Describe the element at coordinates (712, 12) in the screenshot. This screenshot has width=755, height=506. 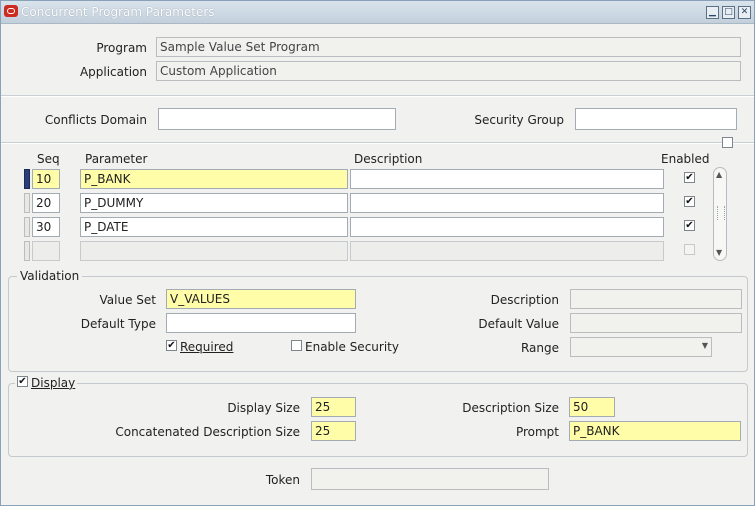
I see `minimize-icon: ▁` at that location.